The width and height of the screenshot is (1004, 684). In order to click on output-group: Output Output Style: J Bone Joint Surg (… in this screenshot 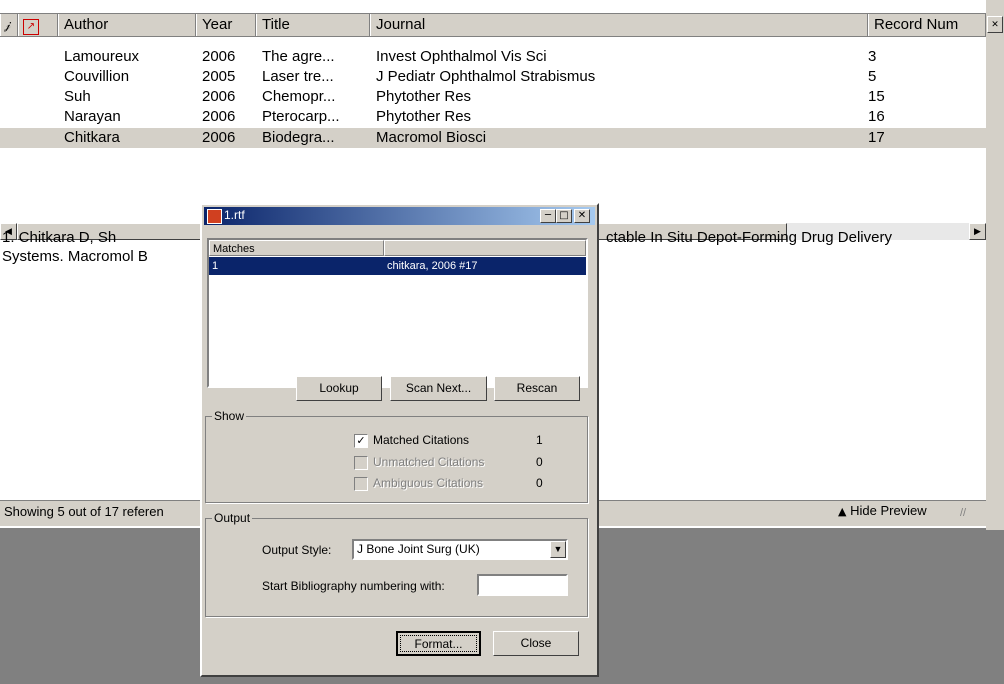, I will do `click(396, 564)`.